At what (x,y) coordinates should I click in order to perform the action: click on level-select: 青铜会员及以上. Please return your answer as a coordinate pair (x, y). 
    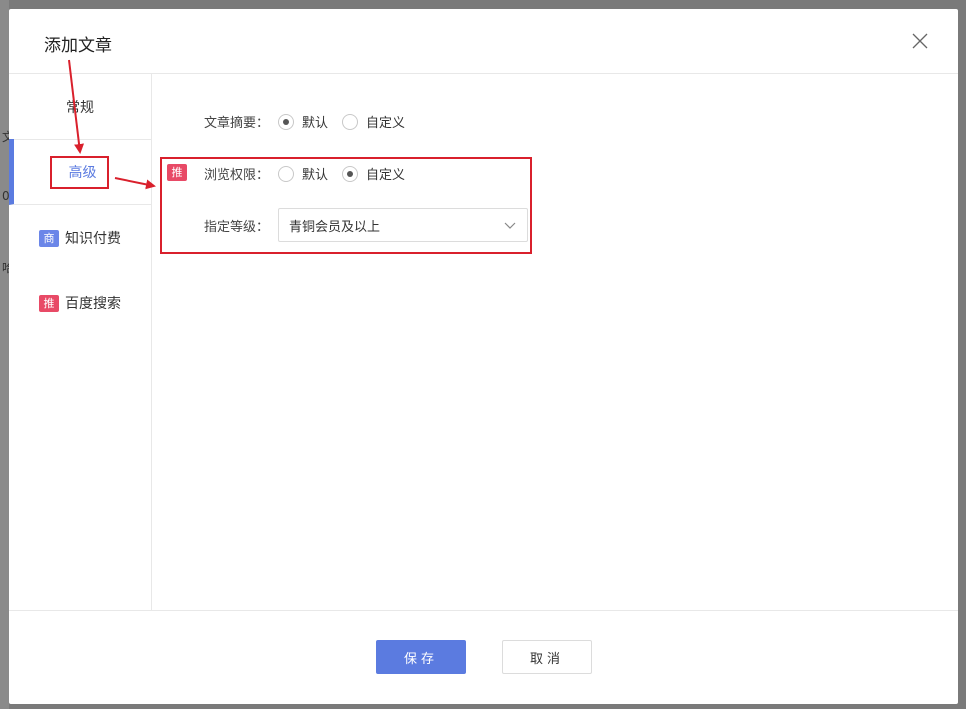
    Looking at the image, I should click on (403, 225).